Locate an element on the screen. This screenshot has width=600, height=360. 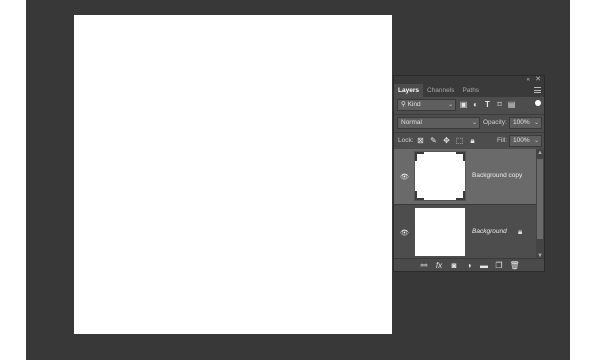
blend-row: Normal ⌄ Opacity: 100% ⌄ is located at coordinates (469, 124).